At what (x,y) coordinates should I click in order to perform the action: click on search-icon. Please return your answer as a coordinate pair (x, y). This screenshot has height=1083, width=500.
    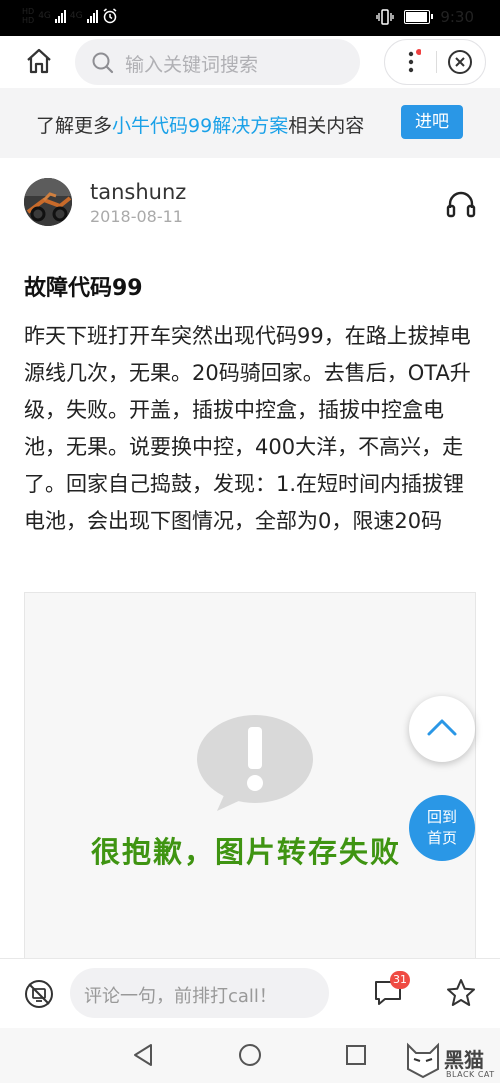
    Looking at the image, I should click on (103, 63).